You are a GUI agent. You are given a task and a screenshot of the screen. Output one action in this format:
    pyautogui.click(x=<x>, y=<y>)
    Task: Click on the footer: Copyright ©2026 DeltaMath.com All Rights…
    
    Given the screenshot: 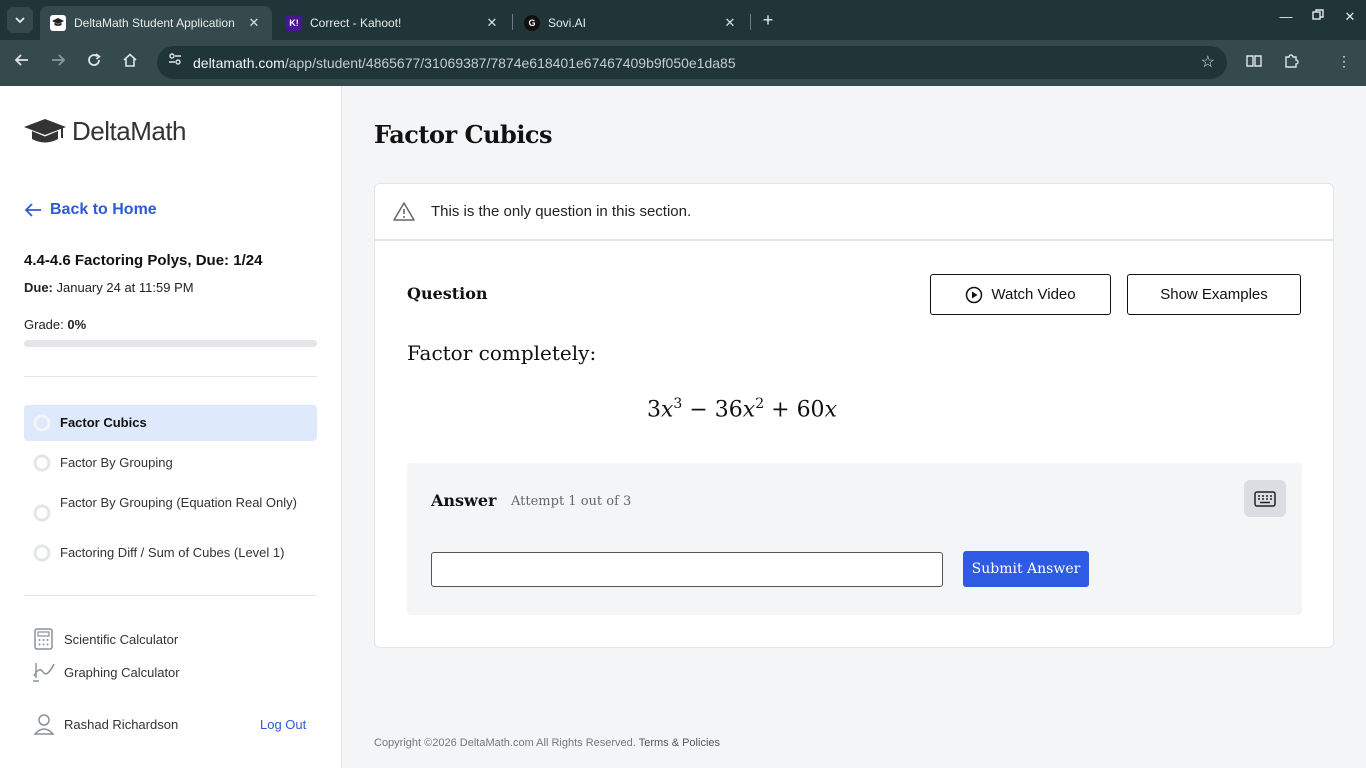 What is the action you would take?
    pyautogui.click(x=547, y=743)
    